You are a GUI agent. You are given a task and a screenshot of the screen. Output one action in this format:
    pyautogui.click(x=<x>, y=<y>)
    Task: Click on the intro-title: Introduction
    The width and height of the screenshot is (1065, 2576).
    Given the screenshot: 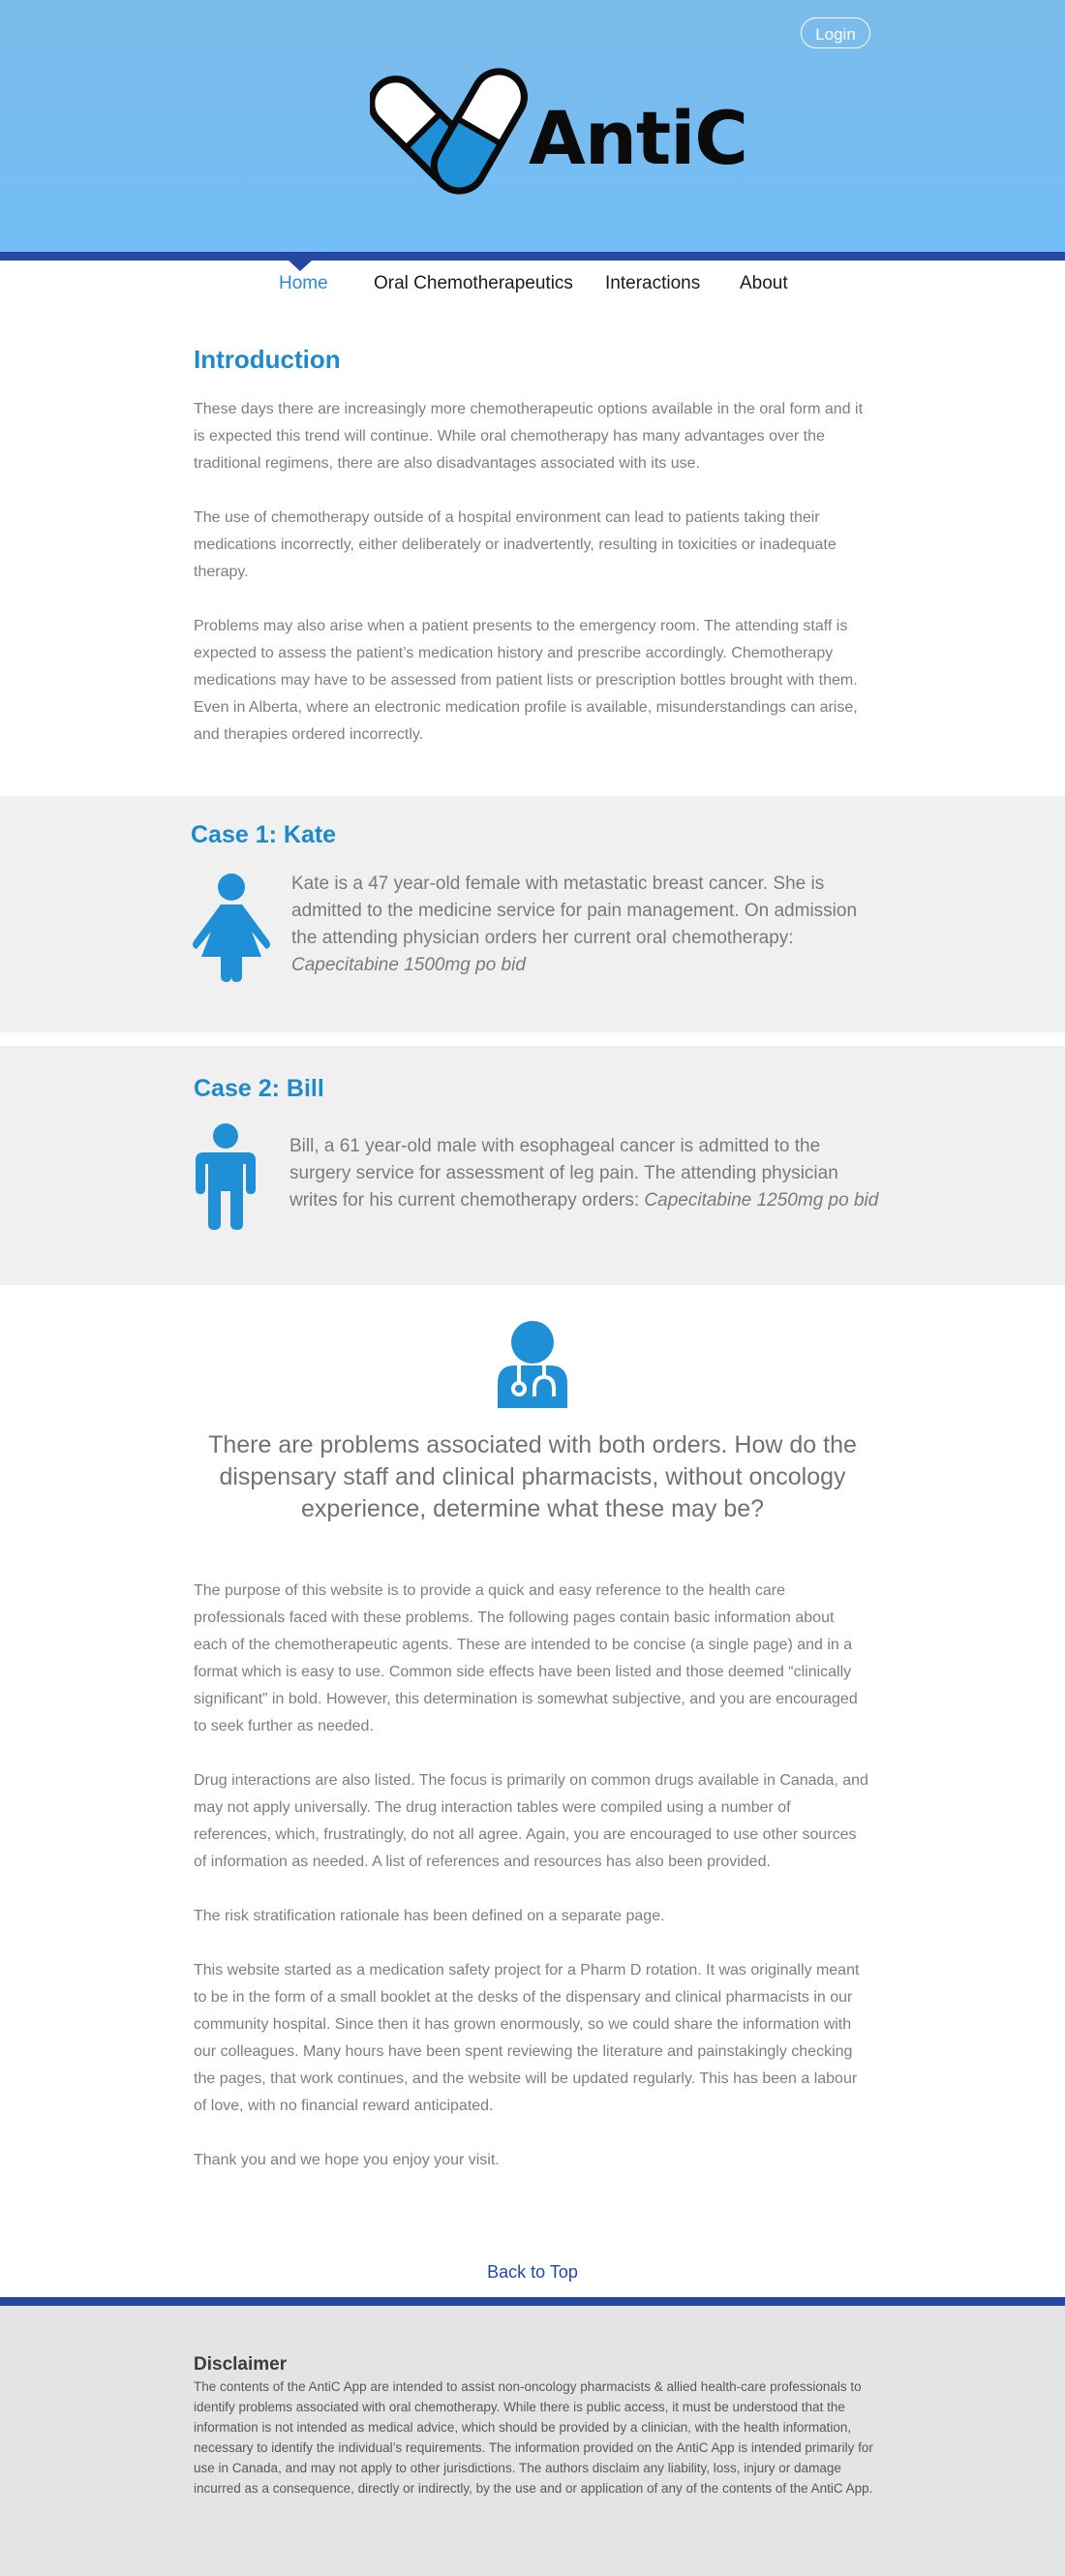 What is the action you would take?
    pyautogui.click(x=267, y=359)
    